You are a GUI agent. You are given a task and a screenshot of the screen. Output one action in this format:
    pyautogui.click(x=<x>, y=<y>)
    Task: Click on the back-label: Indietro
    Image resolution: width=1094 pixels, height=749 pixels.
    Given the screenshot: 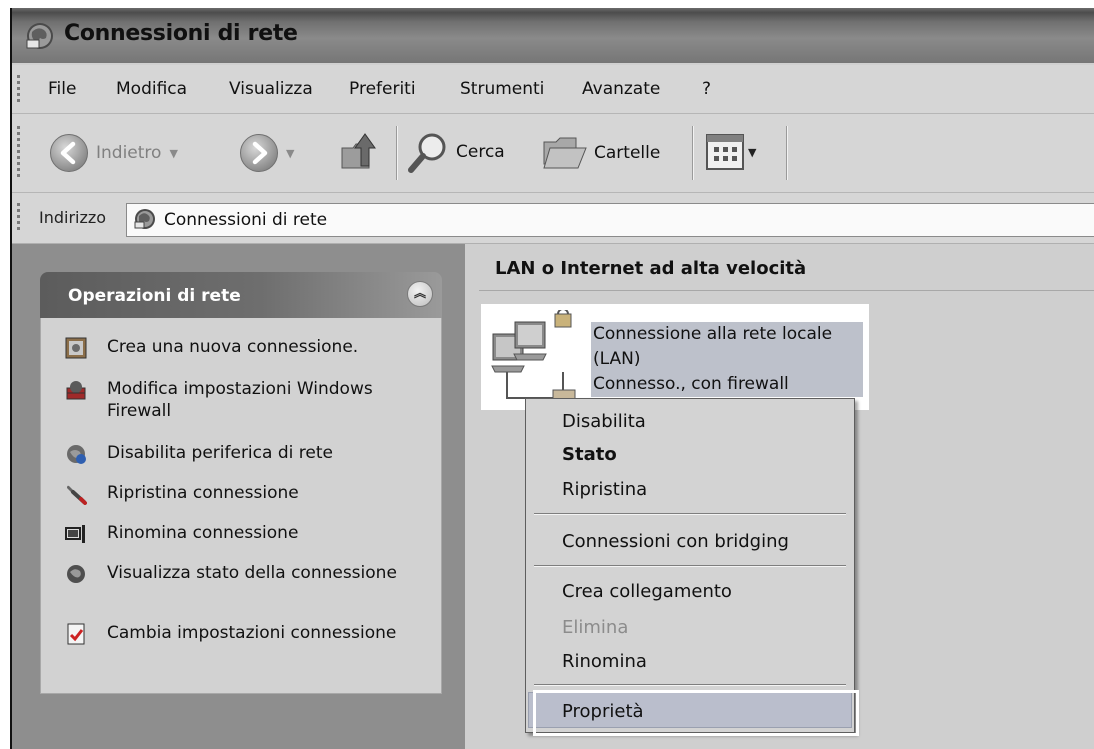 What is the action you would take?
    pyautogui.click(x=129, y=153)
    